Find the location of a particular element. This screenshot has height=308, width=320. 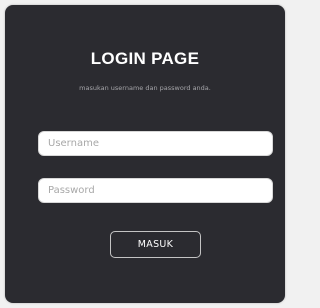

page-title: LOGIN PAGE is located at coordinates (145, 58).